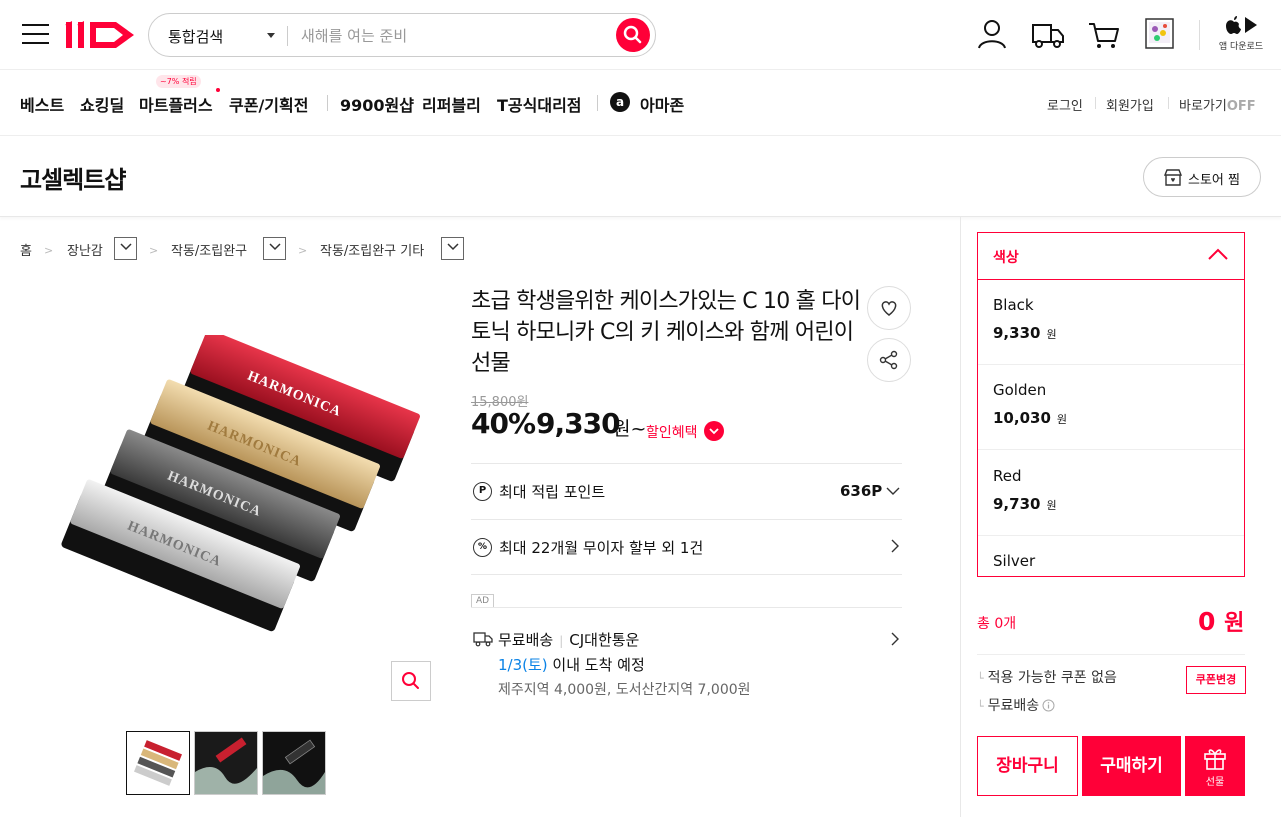 This screenshot has height=817, width=1281. I want to click on coupon-change-button: 쿠폰변경, so click(1216, 680).